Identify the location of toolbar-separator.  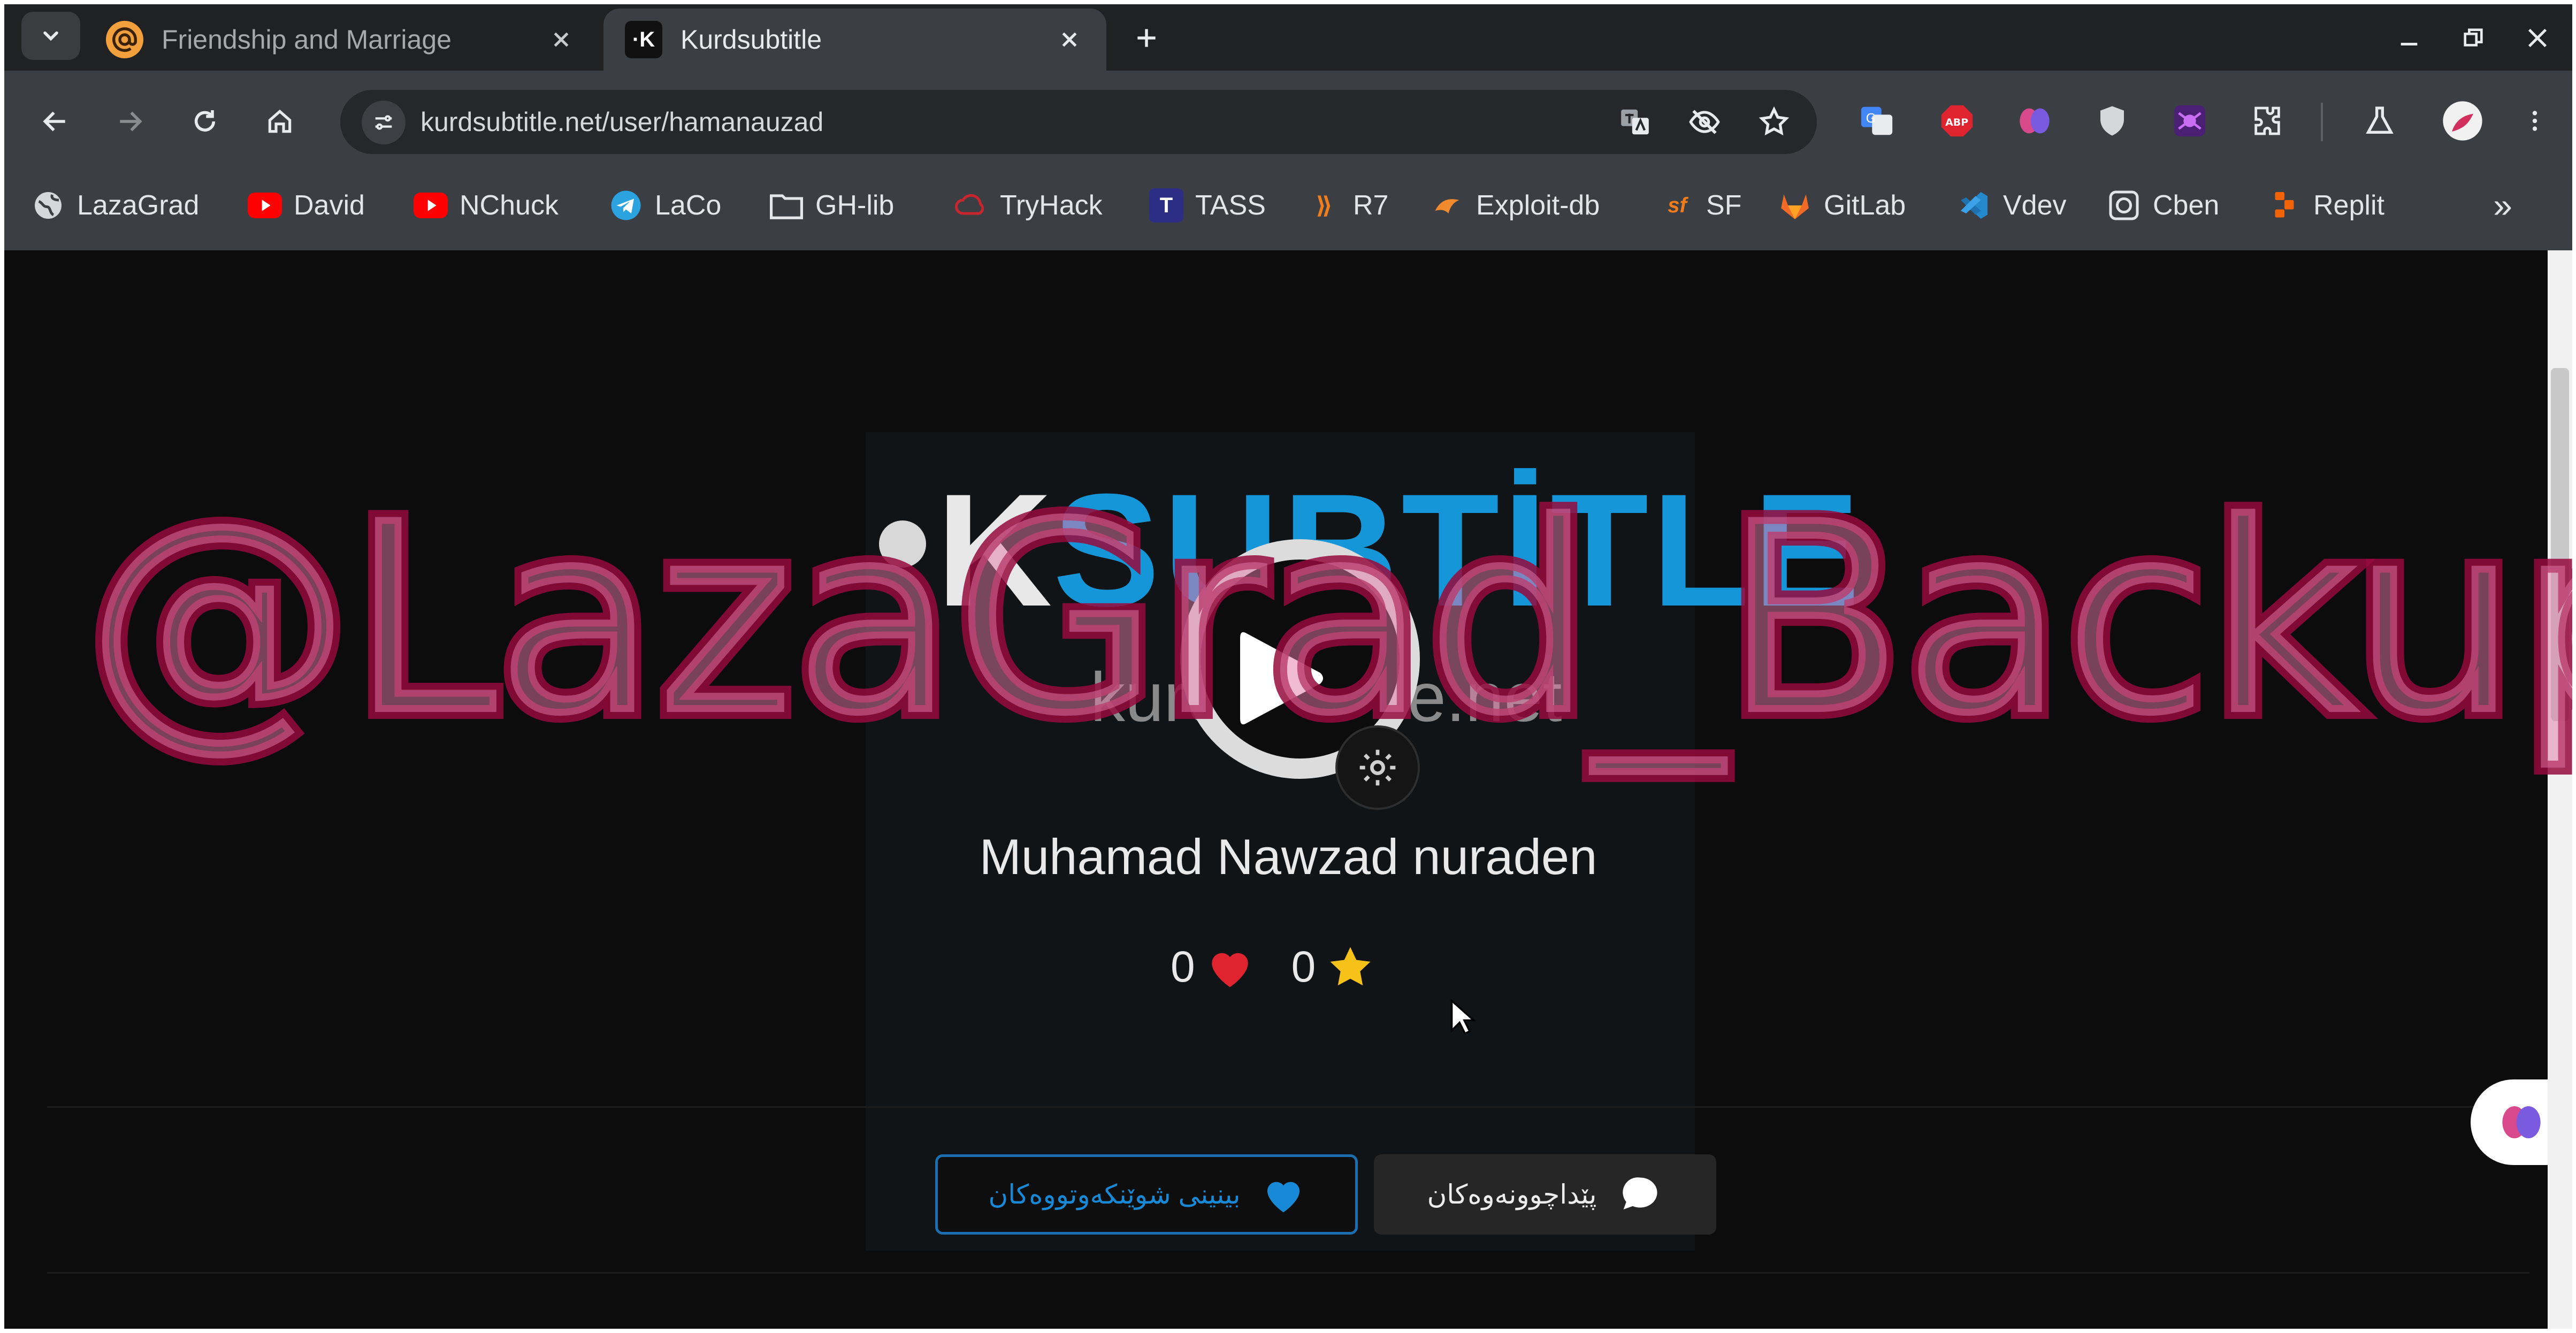
(2322, 122).